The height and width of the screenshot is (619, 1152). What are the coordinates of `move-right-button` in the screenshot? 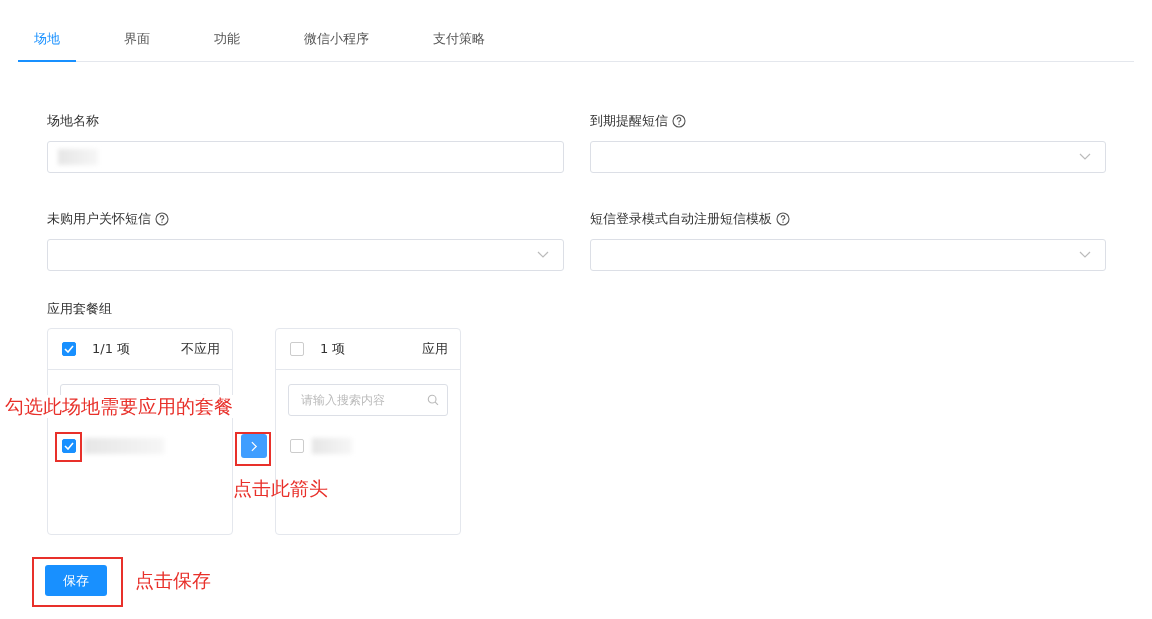 It's located at (254, 446).